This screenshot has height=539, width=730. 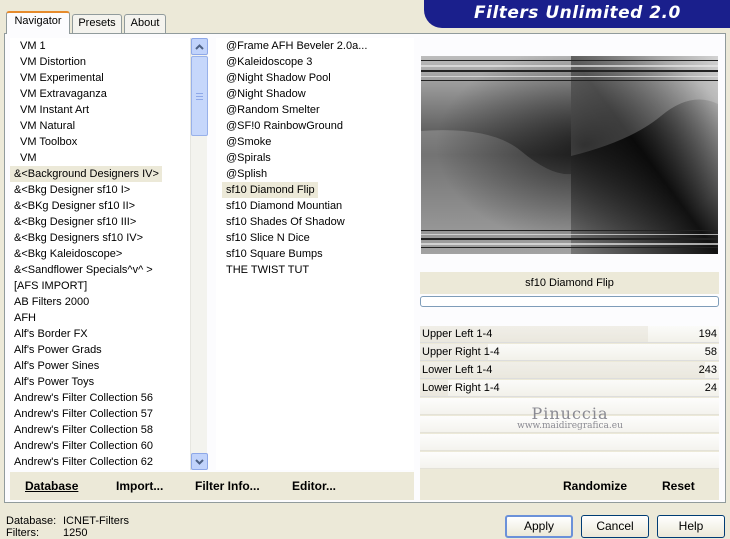 What do you see at coordinates (100, 334) in the screenshot?
I see `category-item: Alf's Border FX` at bounding box center [100, 334].